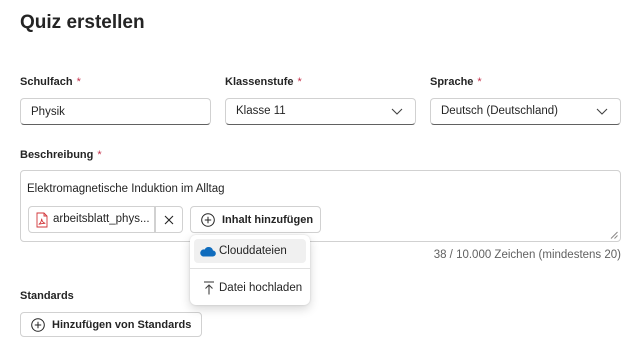  Describe the element at coordinates (259, 82) in the screenshot. I see `grade-label-text: Klassenstufe` at that location.